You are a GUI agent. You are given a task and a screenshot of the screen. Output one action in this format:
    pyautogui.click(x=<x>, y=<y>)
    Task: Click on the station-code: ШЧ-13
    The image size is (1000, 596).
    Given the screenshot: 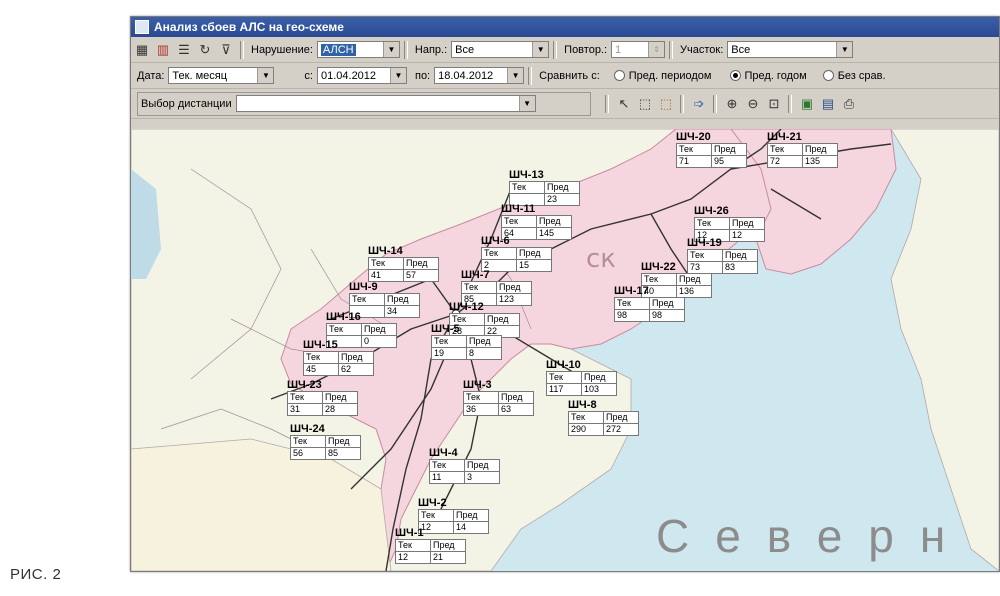 What is the action you would take?
    pyautogui.click(x=526, y=175)
    